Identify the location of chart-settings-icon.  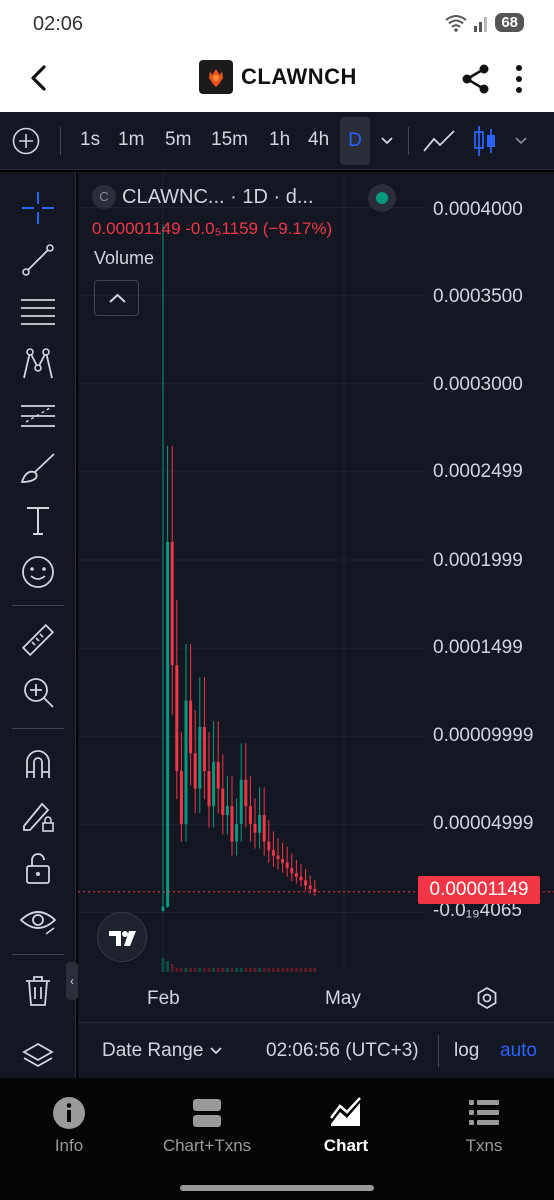
(487, 998).